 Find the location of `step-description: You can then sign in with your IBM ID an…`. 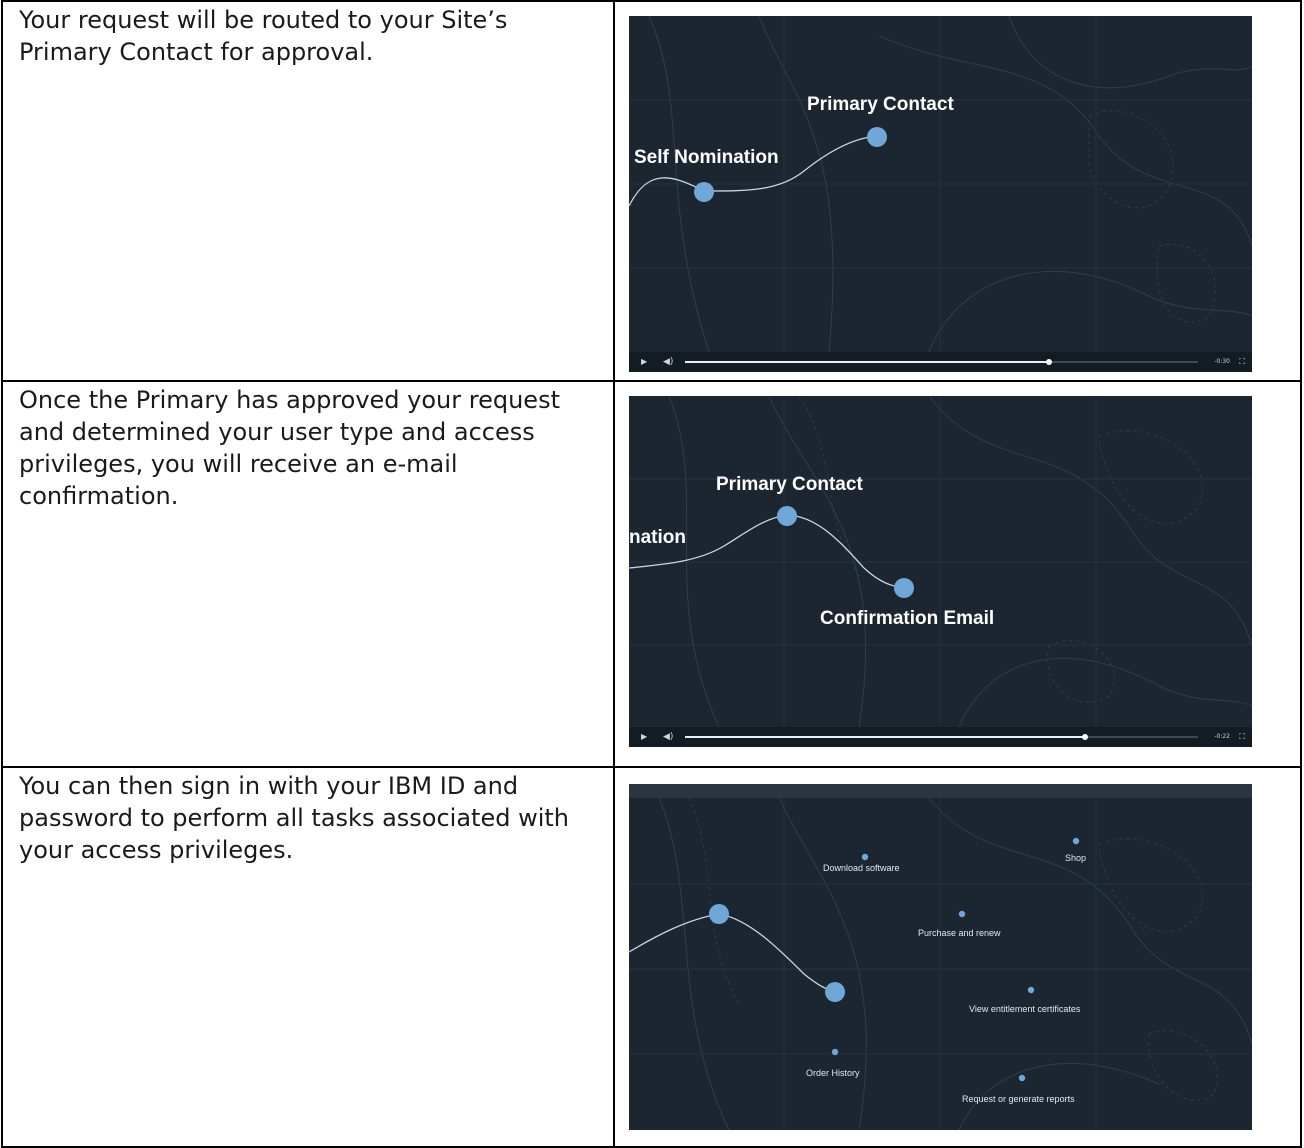

step-description: You can then sign in with your IBM ID an… is located at coordinates (294, 818).